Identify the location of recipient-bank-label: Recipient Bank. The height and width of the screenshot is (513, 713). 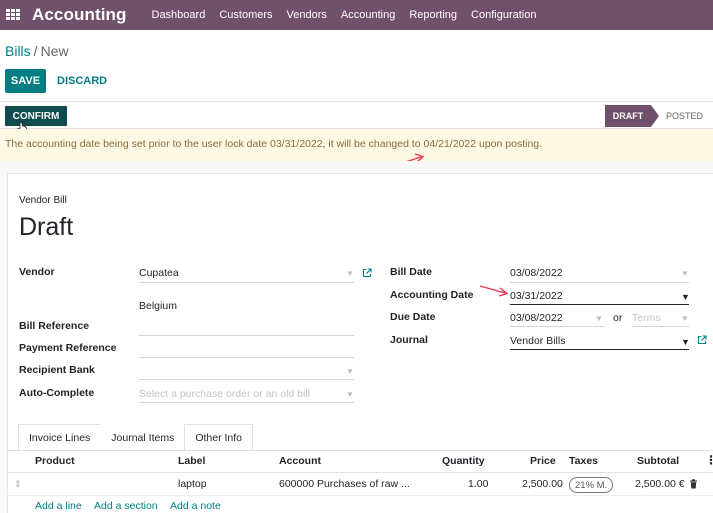
(57, 370).